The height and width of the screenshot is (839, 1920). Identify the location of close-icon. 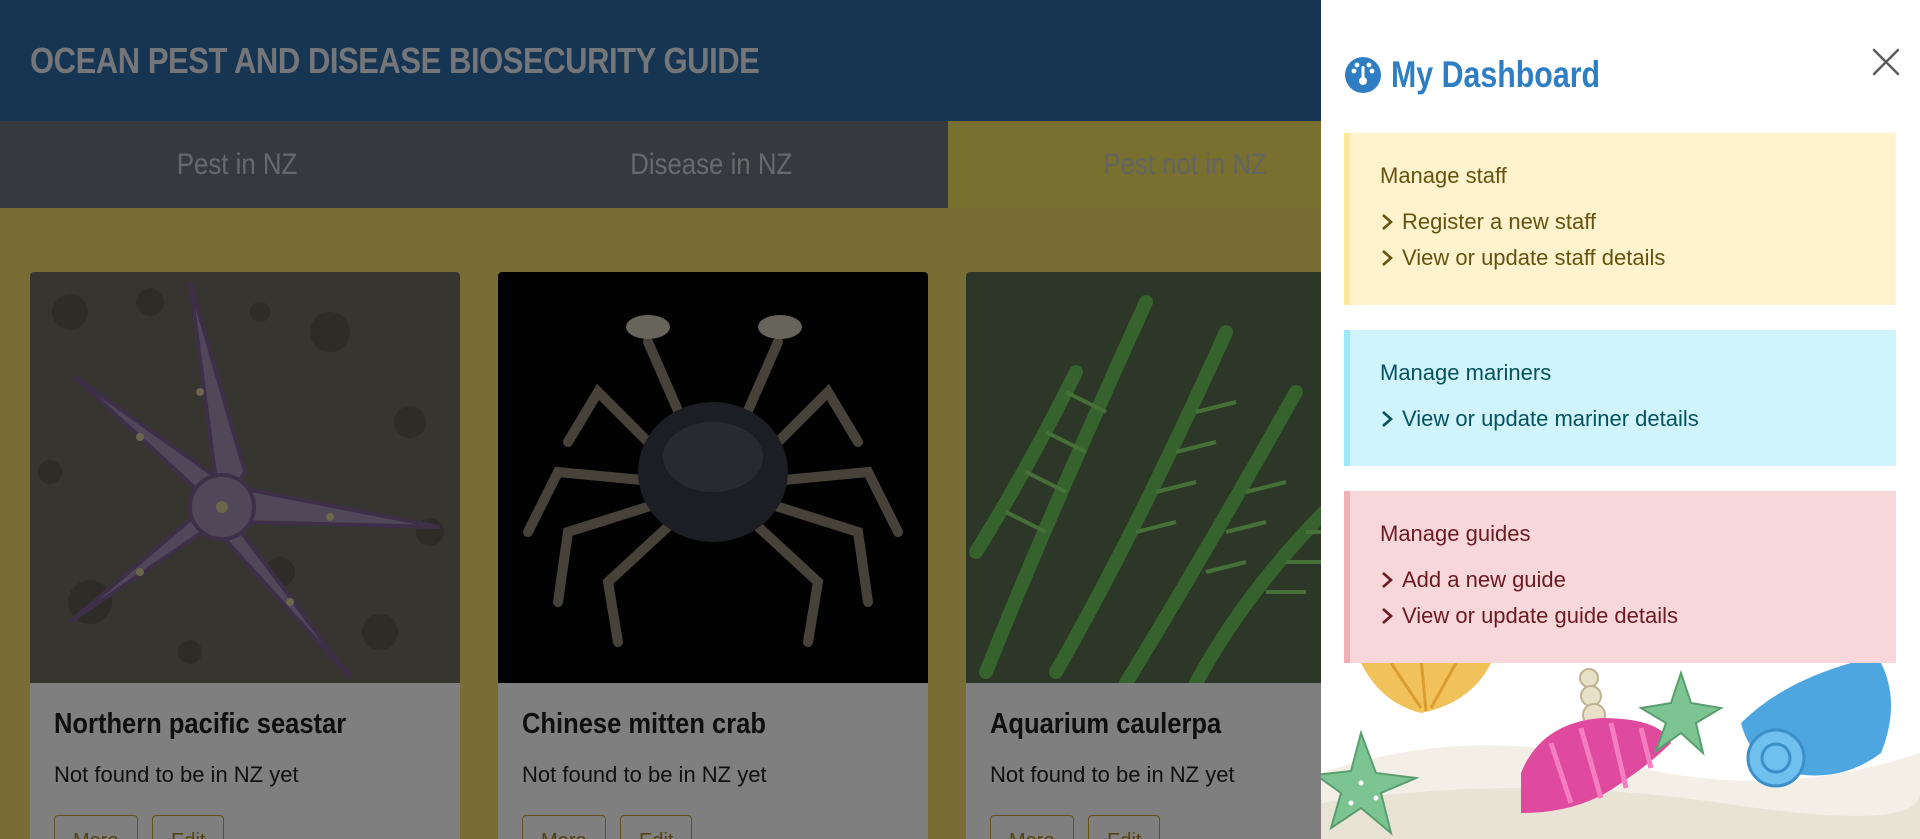
(1886, 62).